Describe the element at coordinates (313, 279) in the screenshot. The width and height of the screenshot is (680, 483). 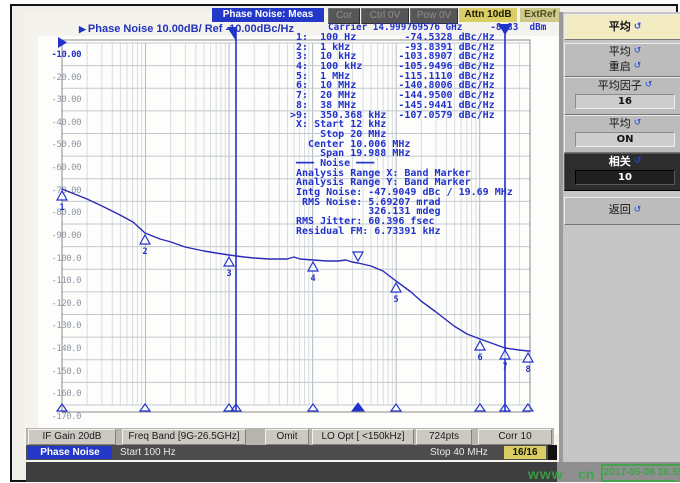
I see `marker-4-number: 4` at that location.